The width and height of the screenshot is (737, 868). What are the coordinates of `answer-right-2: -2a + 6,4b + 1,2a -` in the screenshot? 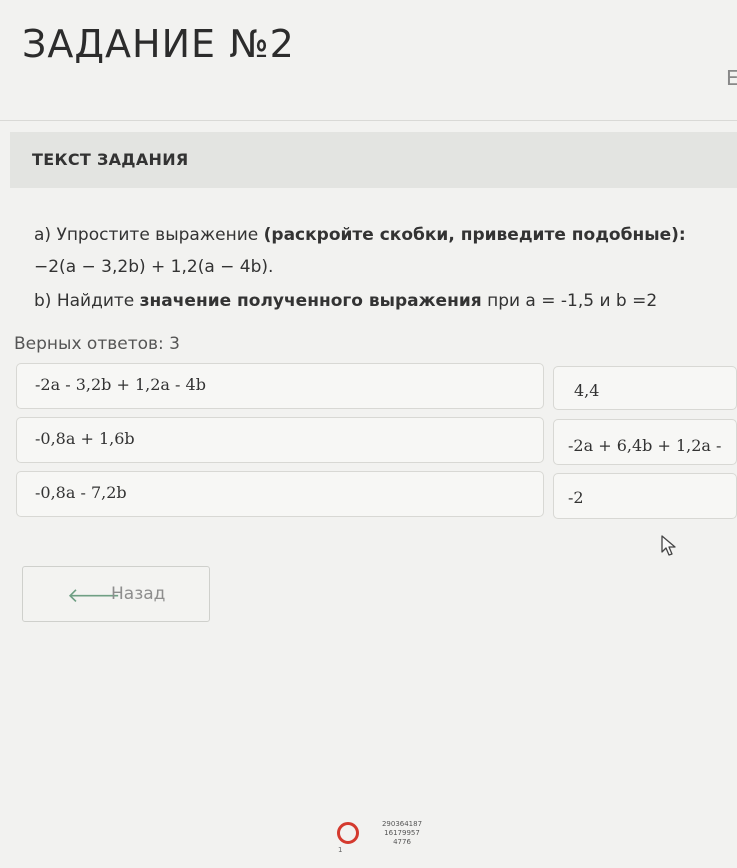 It's located at (645, 442).